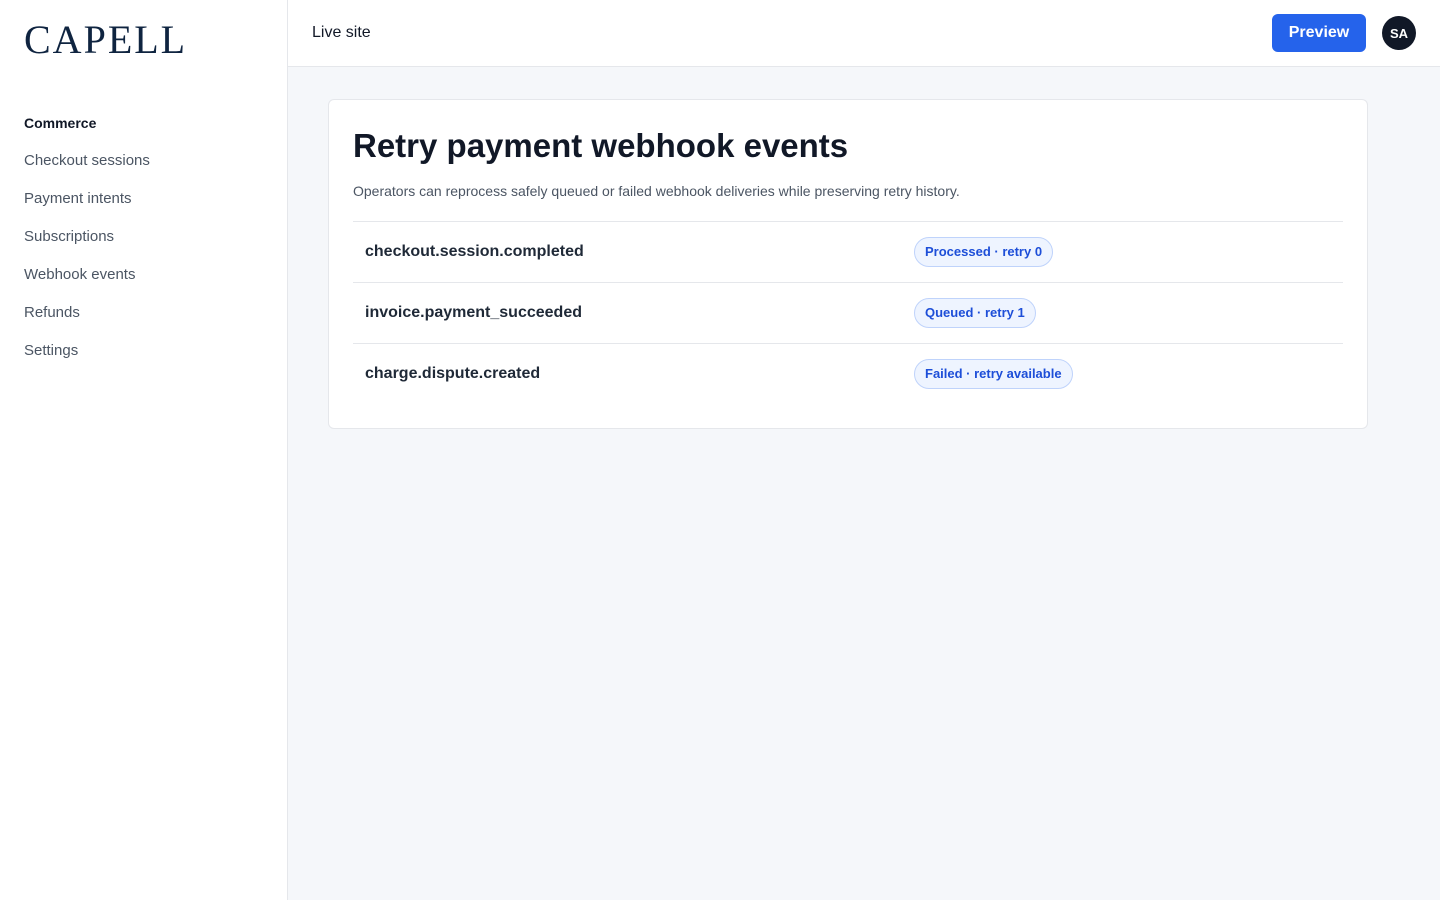 Image resolution: width=1440 pixels, height=900 pixels. I want to click on preview-button: Preview, so click(1319, 33).